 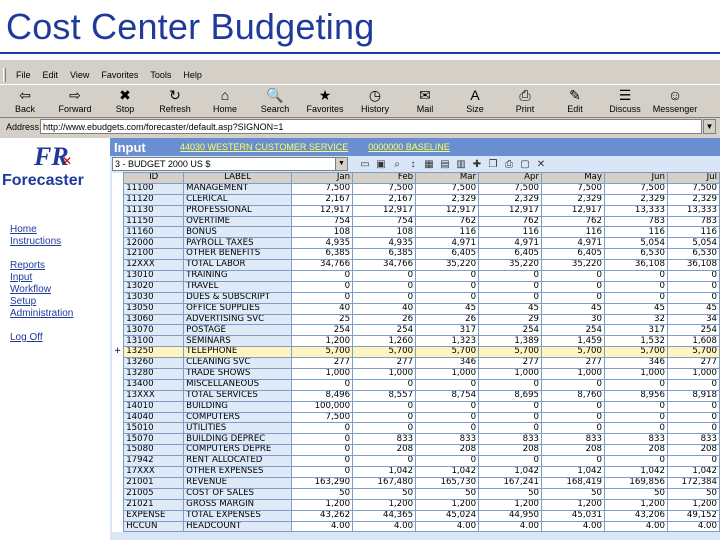 What do you see at coordinates (413, 164) in the screenshot?
I see `sort-icon: ↕` at bounding box center [413, 164].